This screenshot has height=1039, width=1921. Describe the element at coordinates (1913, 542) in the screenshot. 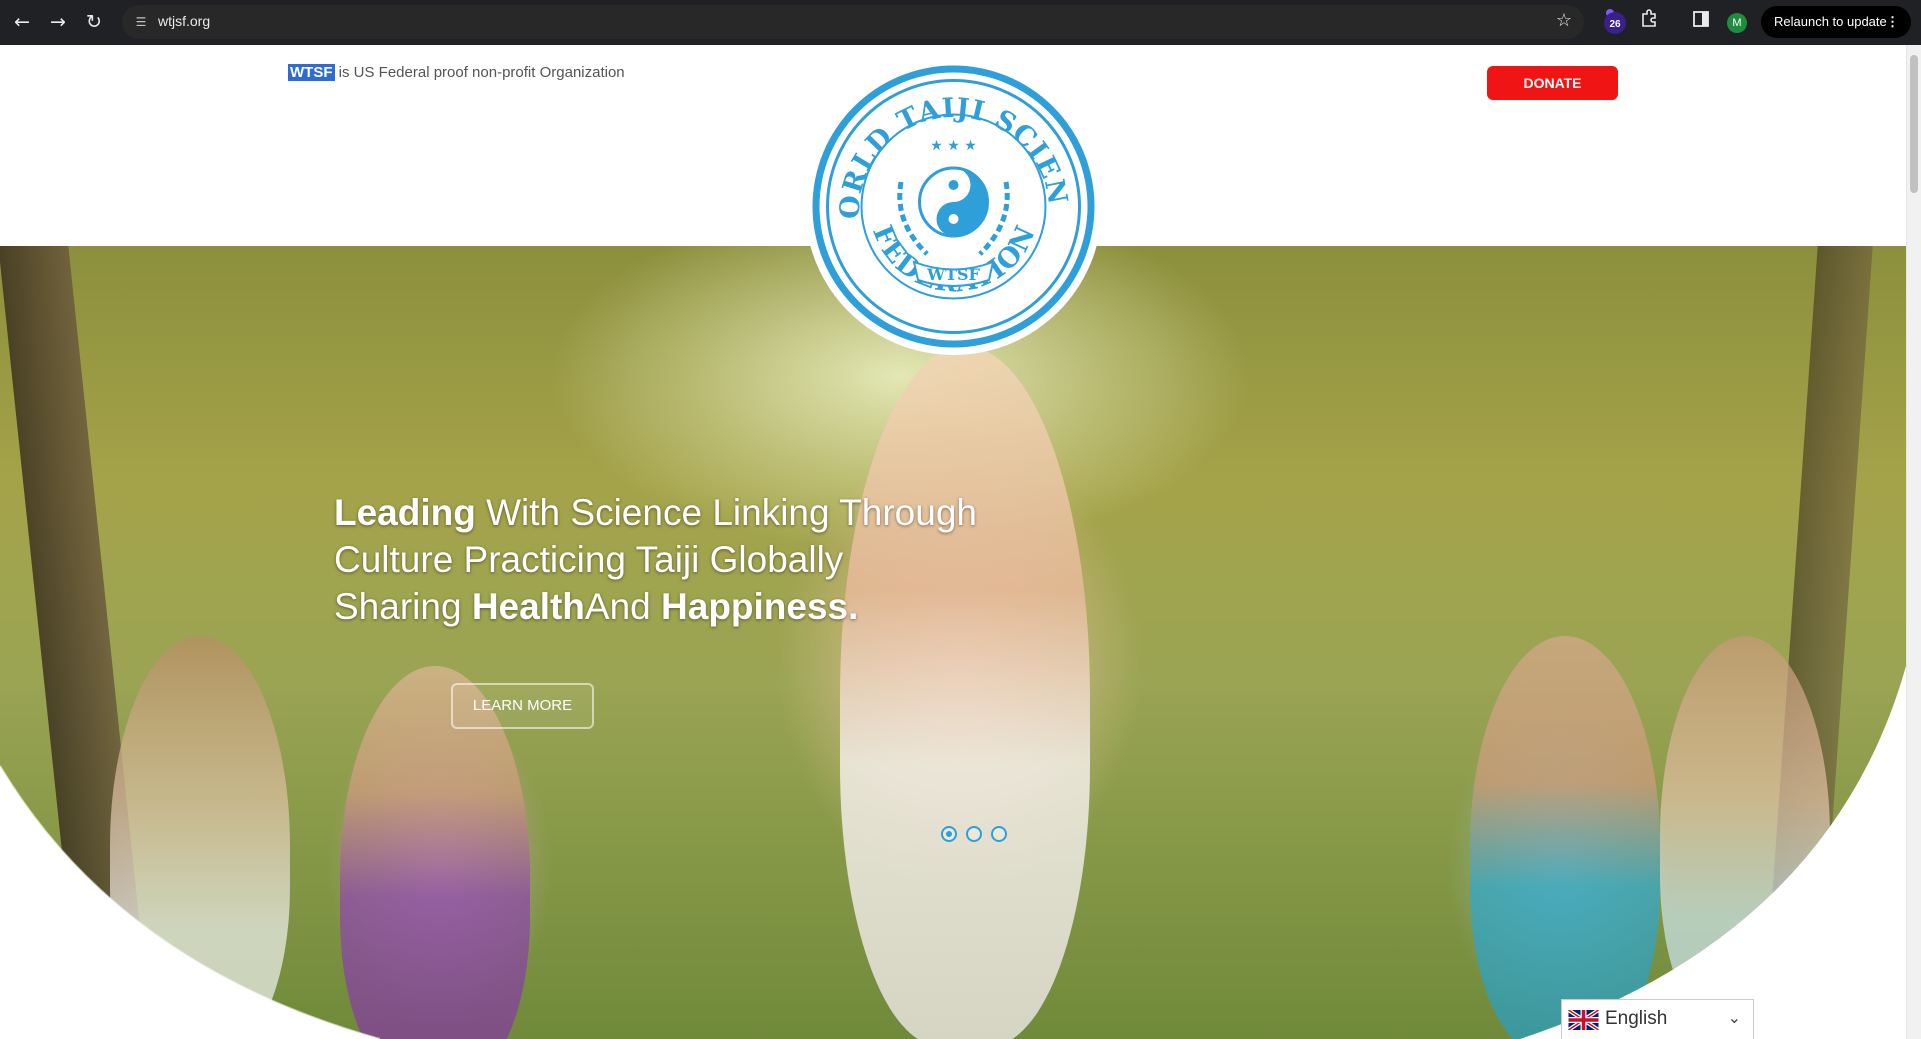

I see `page-scrollbar` at that location.